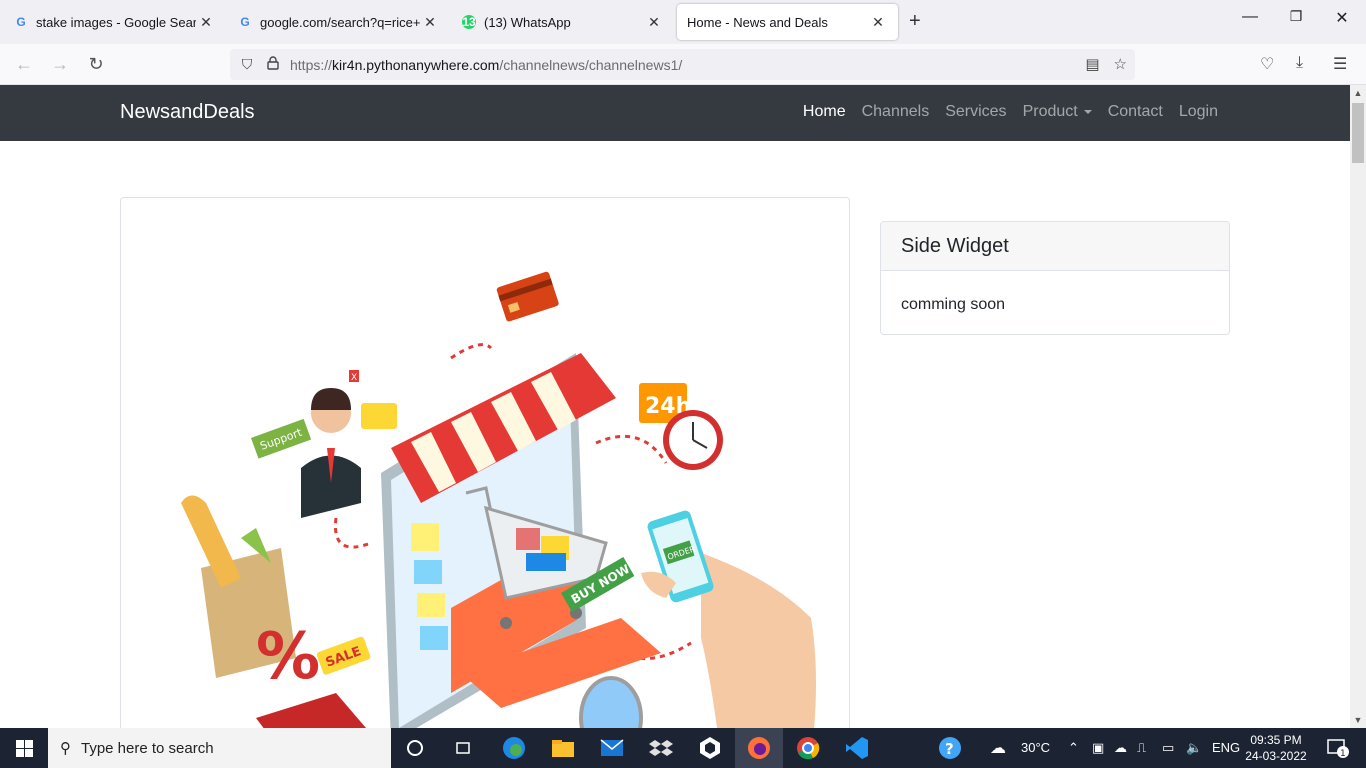 This screenshot has width=1366, height=768. Describe the element at coordinates (1055, 278) in the screenshot. I see `side-widget: Side Widget comming soon` at that location.